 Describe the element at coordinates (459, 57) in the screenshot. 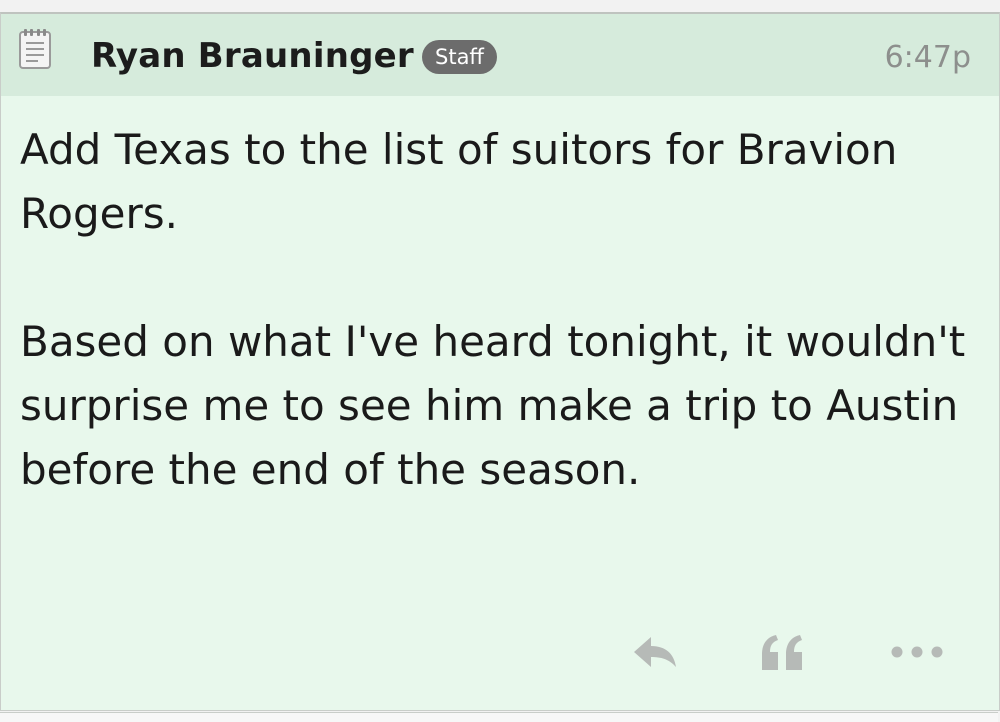

I see `staff-badge: Staff` at that location.